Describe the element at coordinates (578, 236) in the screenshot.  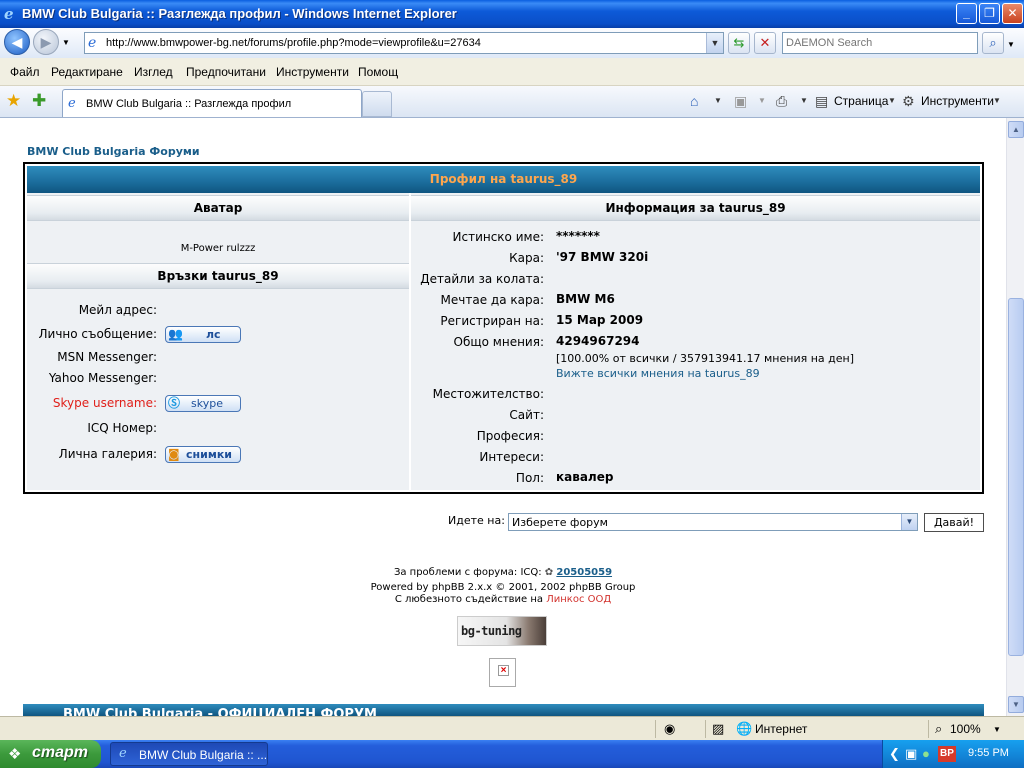
I see `realname-value: *******` at that location.